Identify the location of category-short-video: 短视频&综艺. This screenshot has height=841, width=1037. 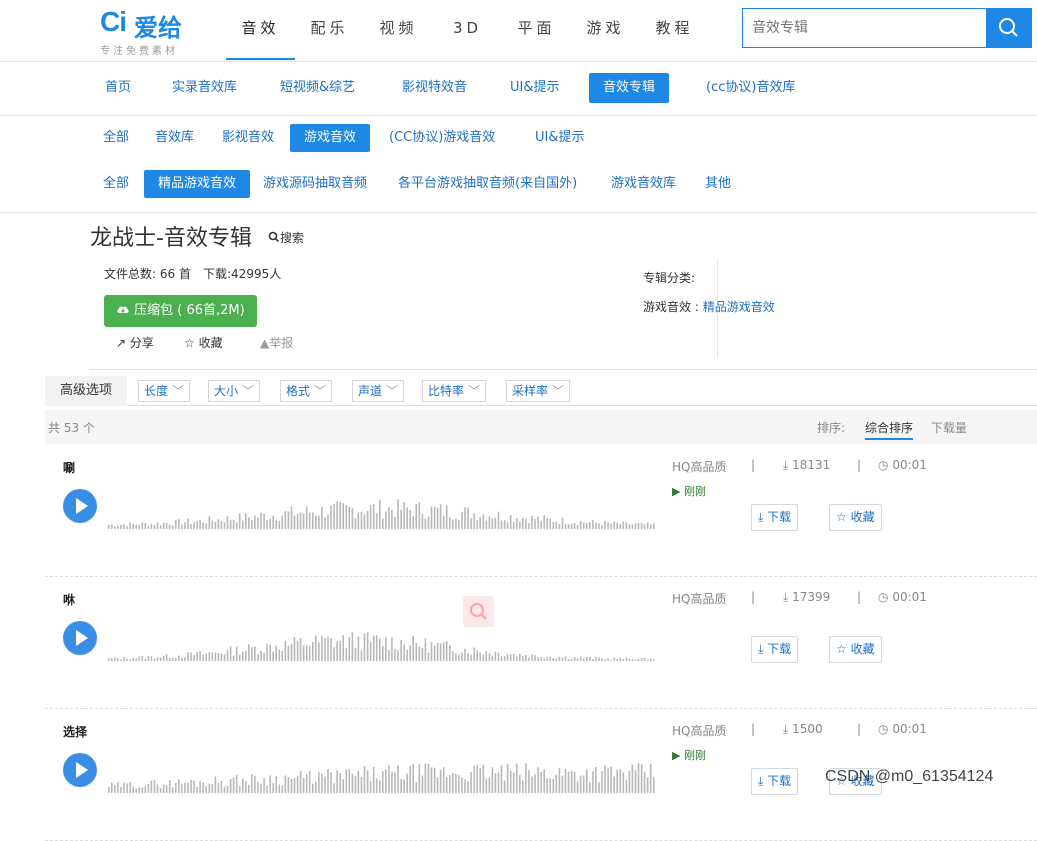
(317, 88).